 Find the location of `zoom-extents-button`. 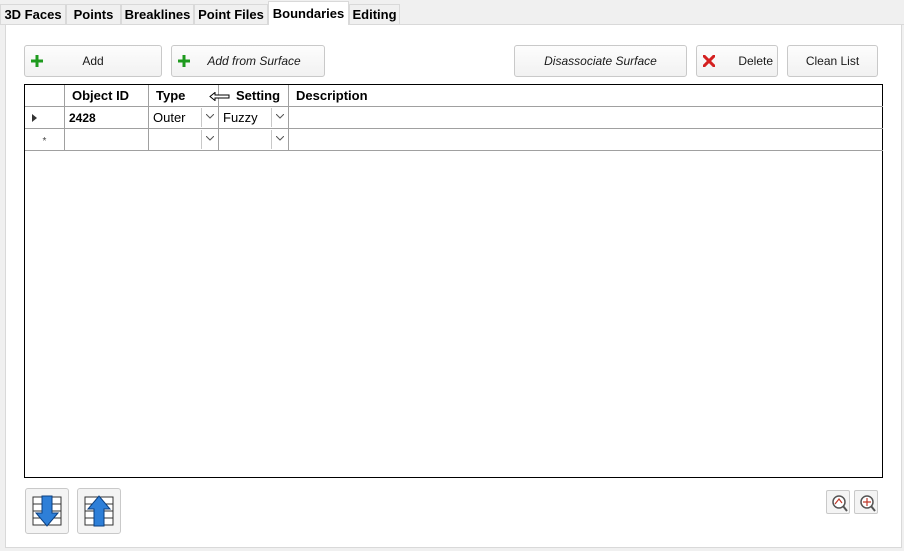

zoom-extents-button is located at coordinates (866, 502).